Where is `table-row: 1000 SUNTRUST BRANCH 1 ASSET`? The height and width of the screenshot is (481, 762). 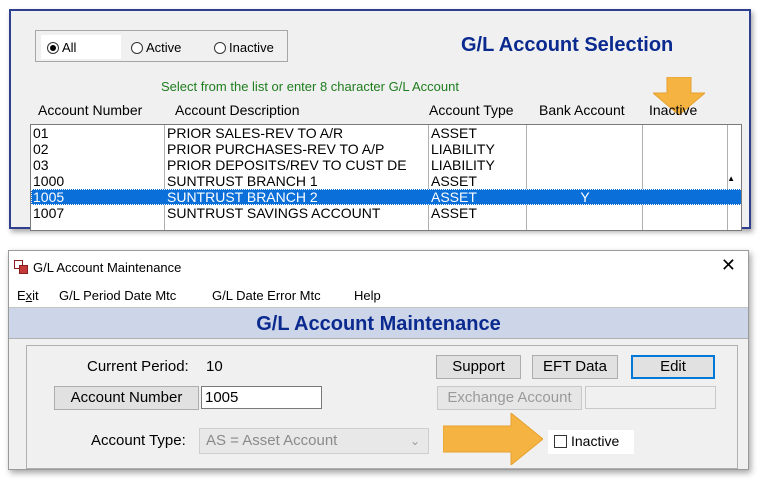
table-row: 1000 SUNTRUST BRANCH 1 ASSET is located at coordinates (386, 181).